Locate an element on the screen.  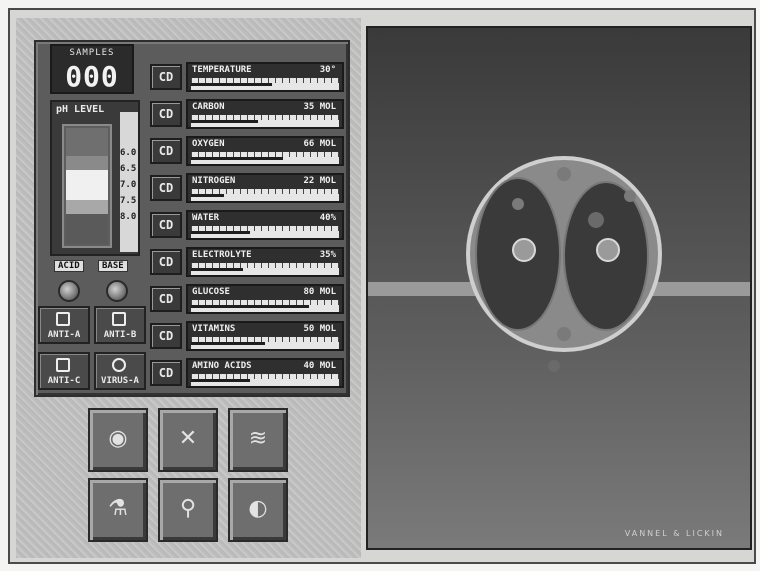
chromosome-tool-button: ✕ is located at coordinates (188, 440).